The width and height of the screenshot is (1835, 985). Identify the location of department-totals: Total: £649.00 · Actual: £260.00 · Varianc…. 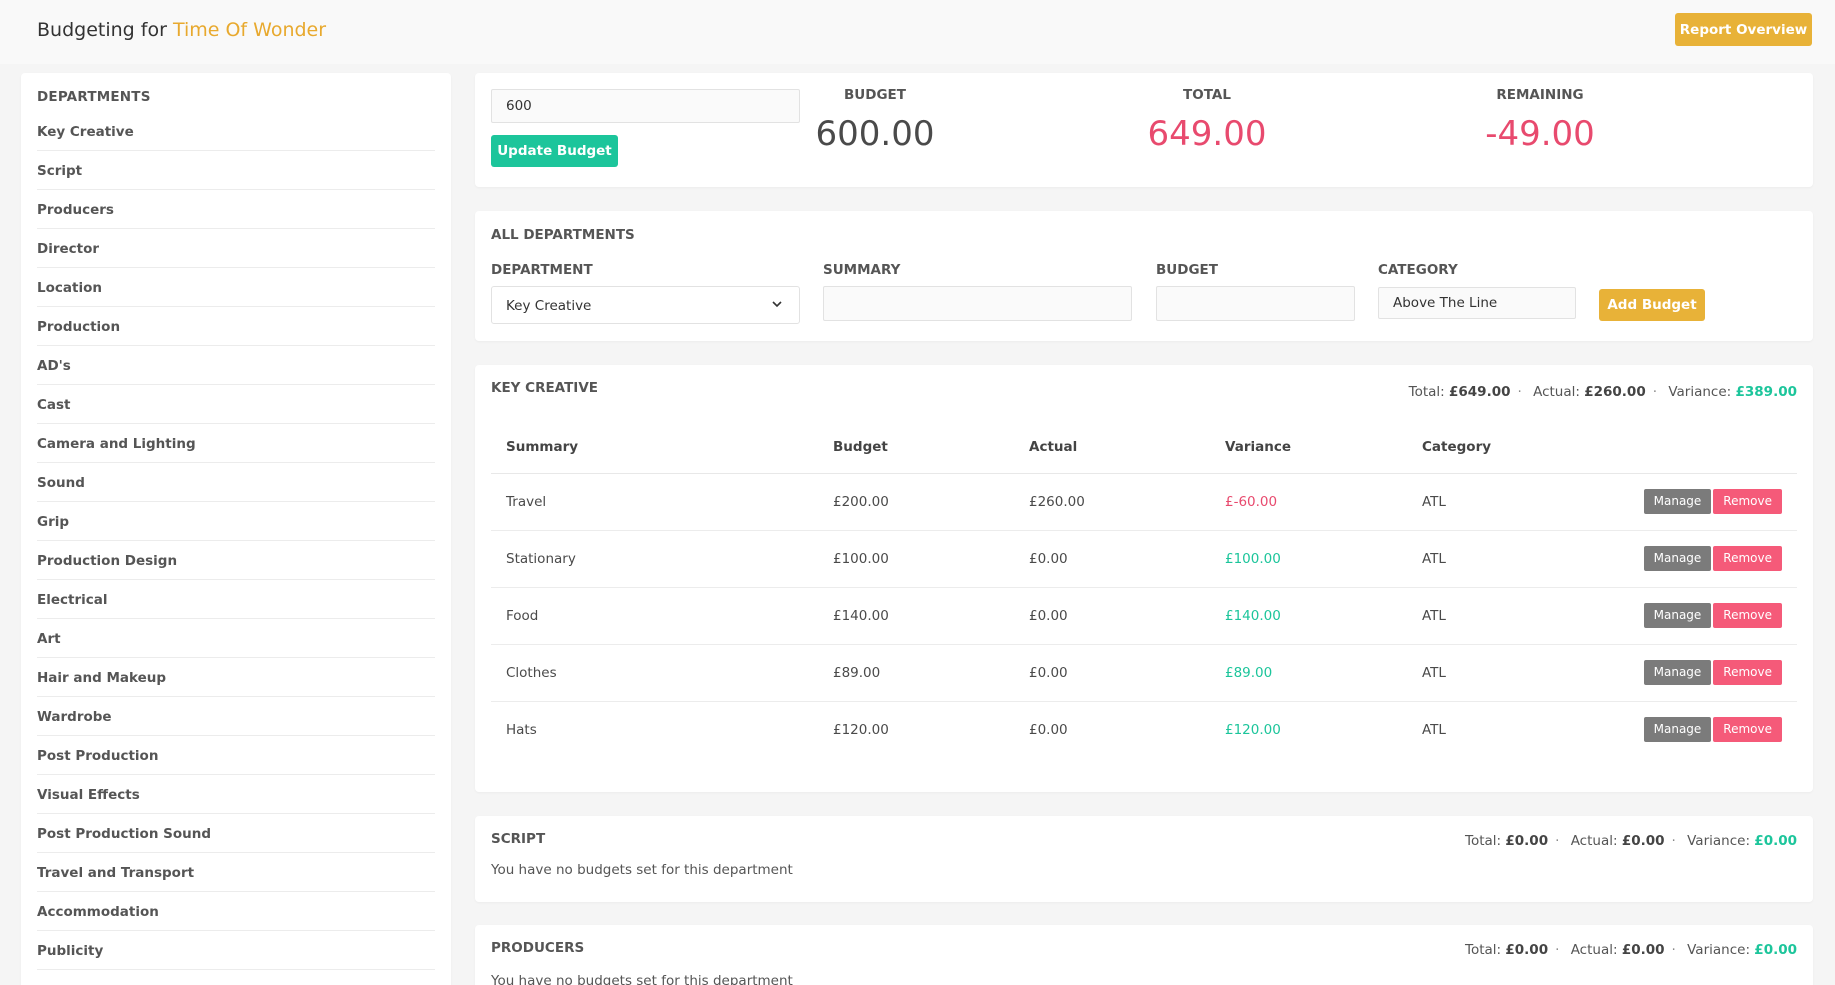
(1603, 392).